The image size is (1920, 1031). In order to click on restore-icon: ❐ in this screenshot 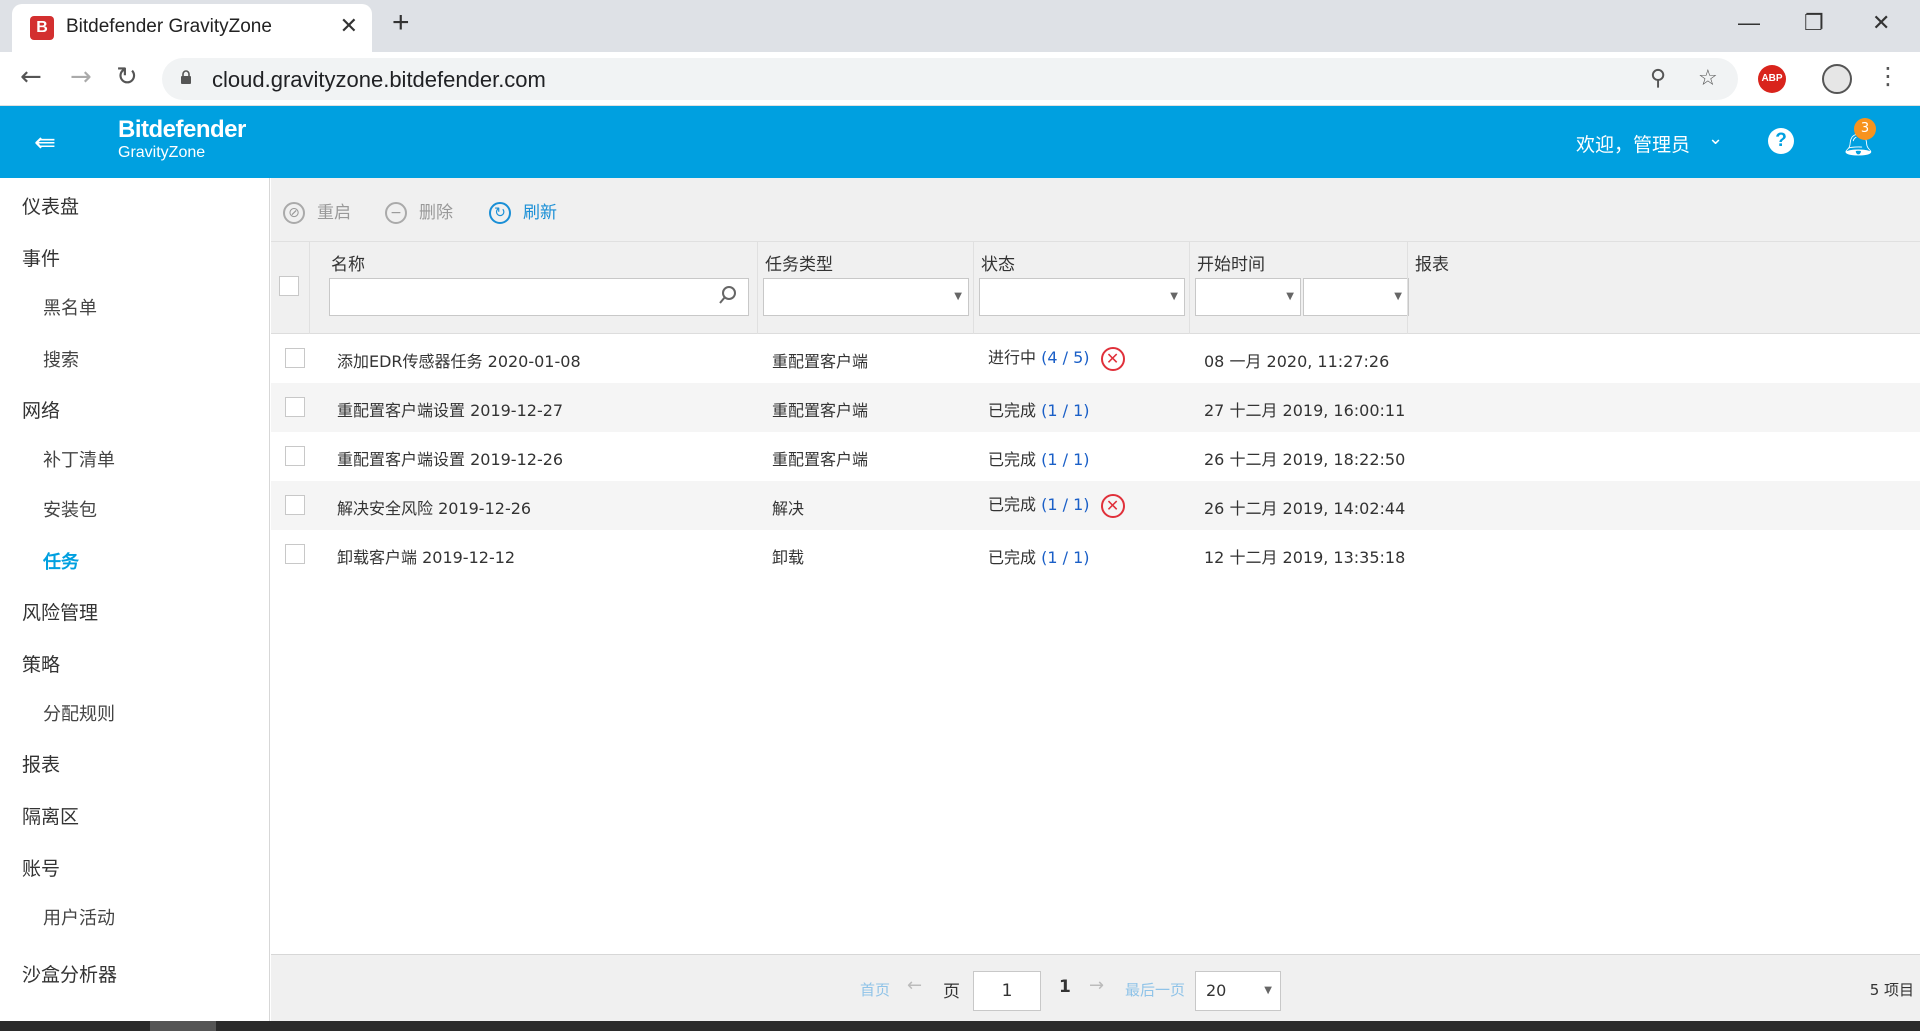, I will do `click(1814, 23)`.